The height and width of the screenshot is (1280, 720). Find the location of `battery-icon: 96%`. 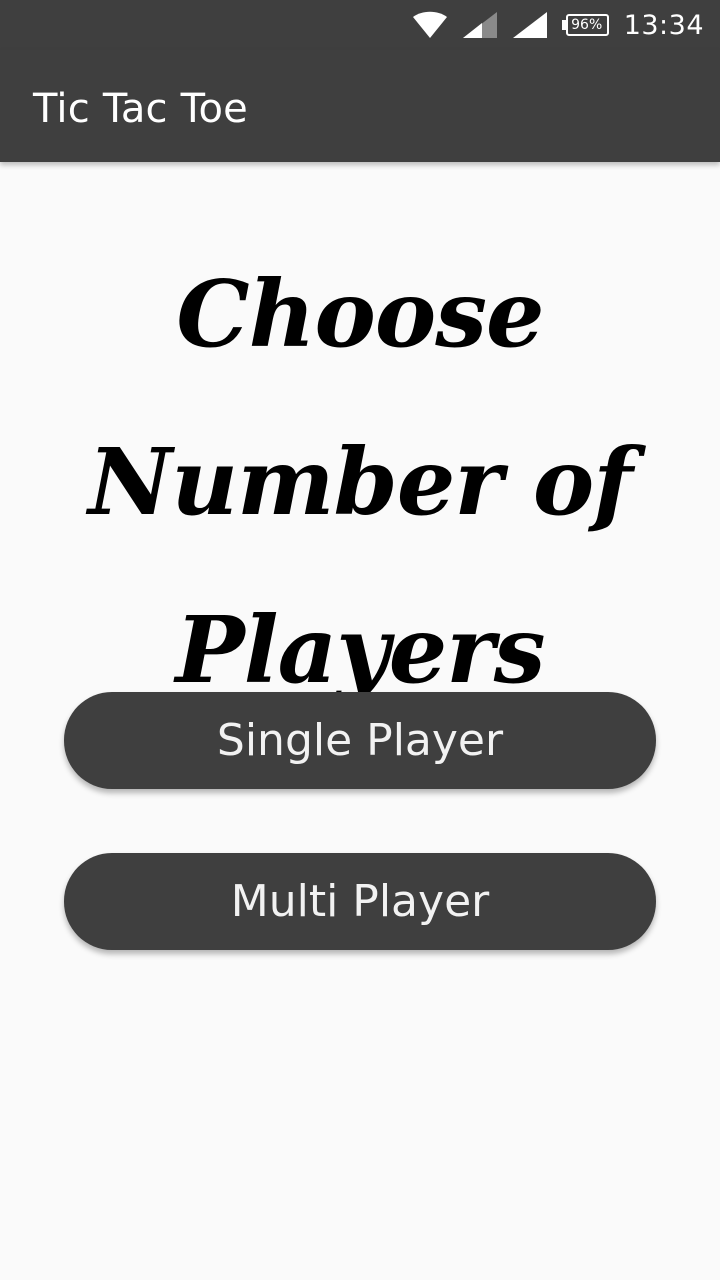

battery-icon: 96% is located at coordinates (585, 25).